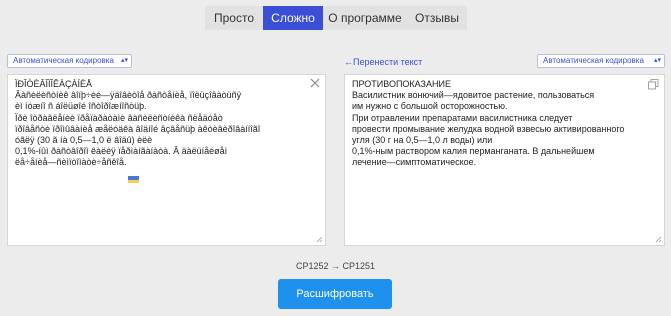  What do you see at coordinates (437, 18) in the screenshot?
I see `tab-reviews: Отзывы` at bounding box center [437, 18].